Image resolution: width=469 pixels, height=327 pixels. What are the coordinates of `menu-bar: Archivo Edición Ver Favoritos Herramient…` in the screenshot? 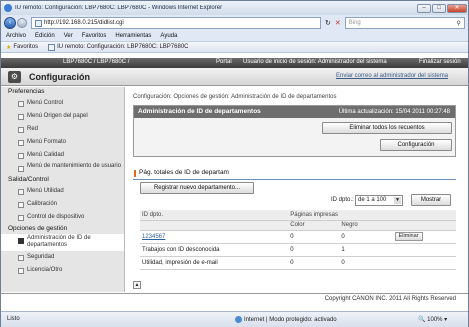 It's located at (234, 36).